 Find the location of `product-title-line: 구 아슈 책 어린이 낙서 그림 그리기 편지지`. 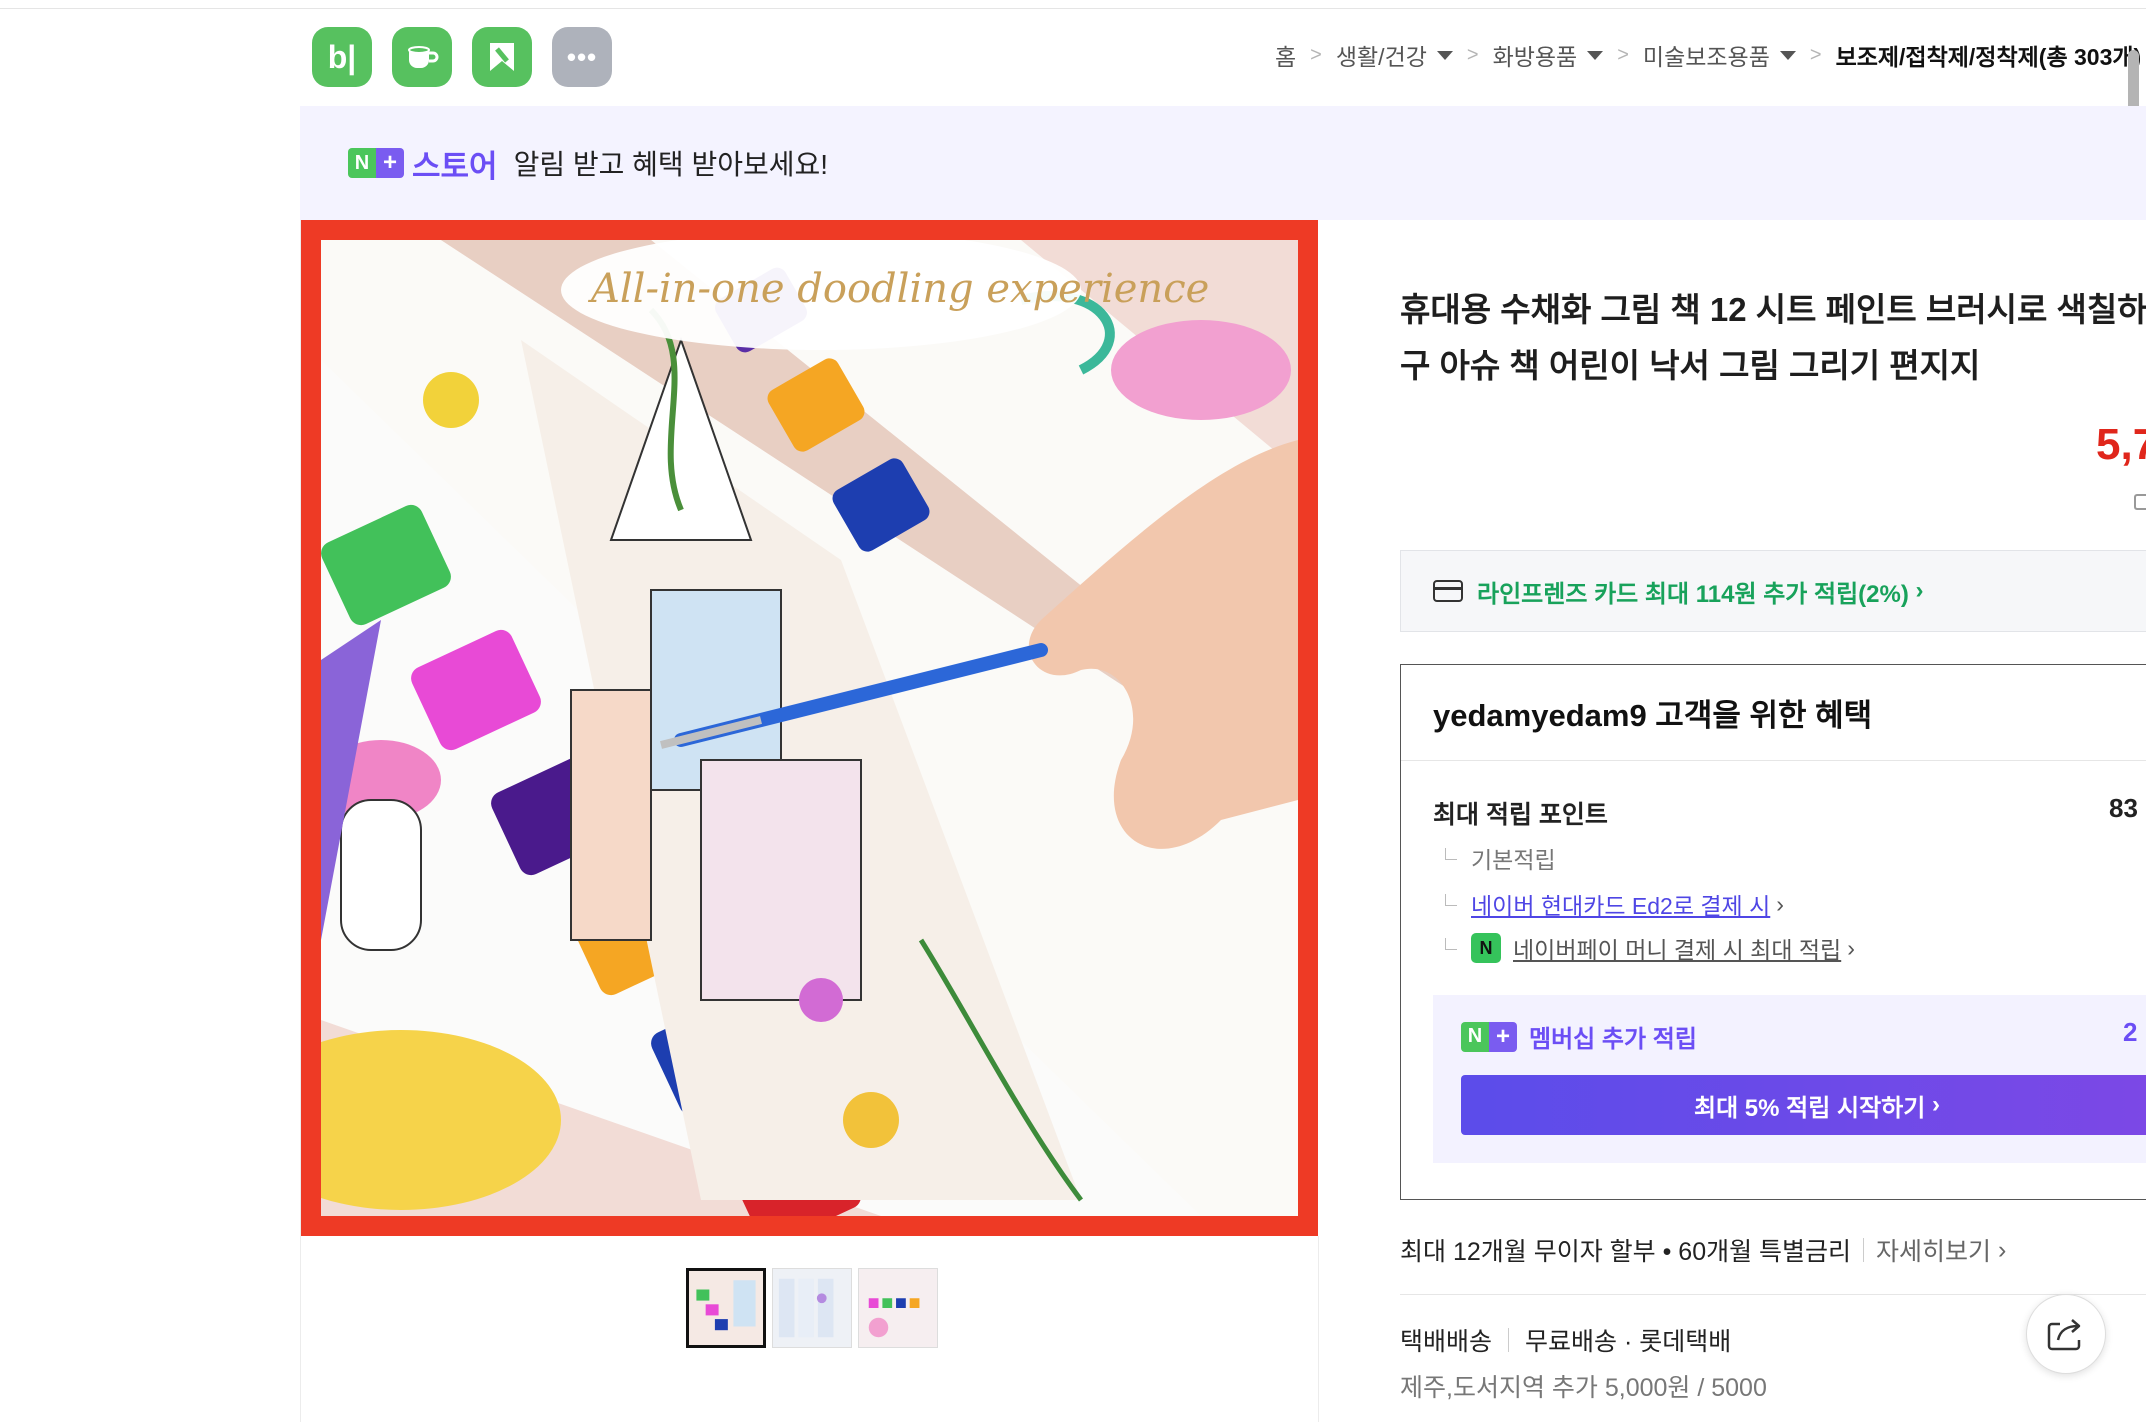

product-title-line: 구 아슈 책 어린이 낙서 그림 그리기 편지지 is located at coordinates (1690, 365).